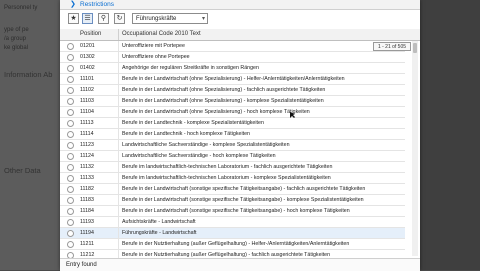  What do you see at coordinates (97, 4) in the screenshot?
I see `dialog-title: Restrictions` at bounding box center [97, 4].